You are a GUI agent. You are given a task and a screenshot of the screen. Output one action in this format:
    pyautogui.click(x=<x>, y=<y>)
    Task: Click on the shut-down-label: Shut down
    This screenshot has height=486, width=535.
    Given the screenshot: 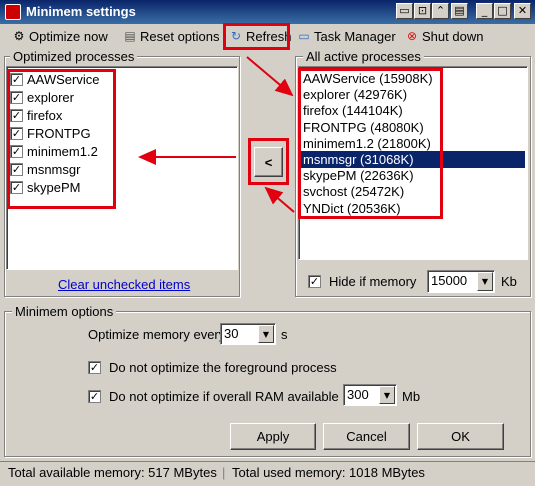 What is the action you would take?
    pyautogui.click(x=453, y=36)
    